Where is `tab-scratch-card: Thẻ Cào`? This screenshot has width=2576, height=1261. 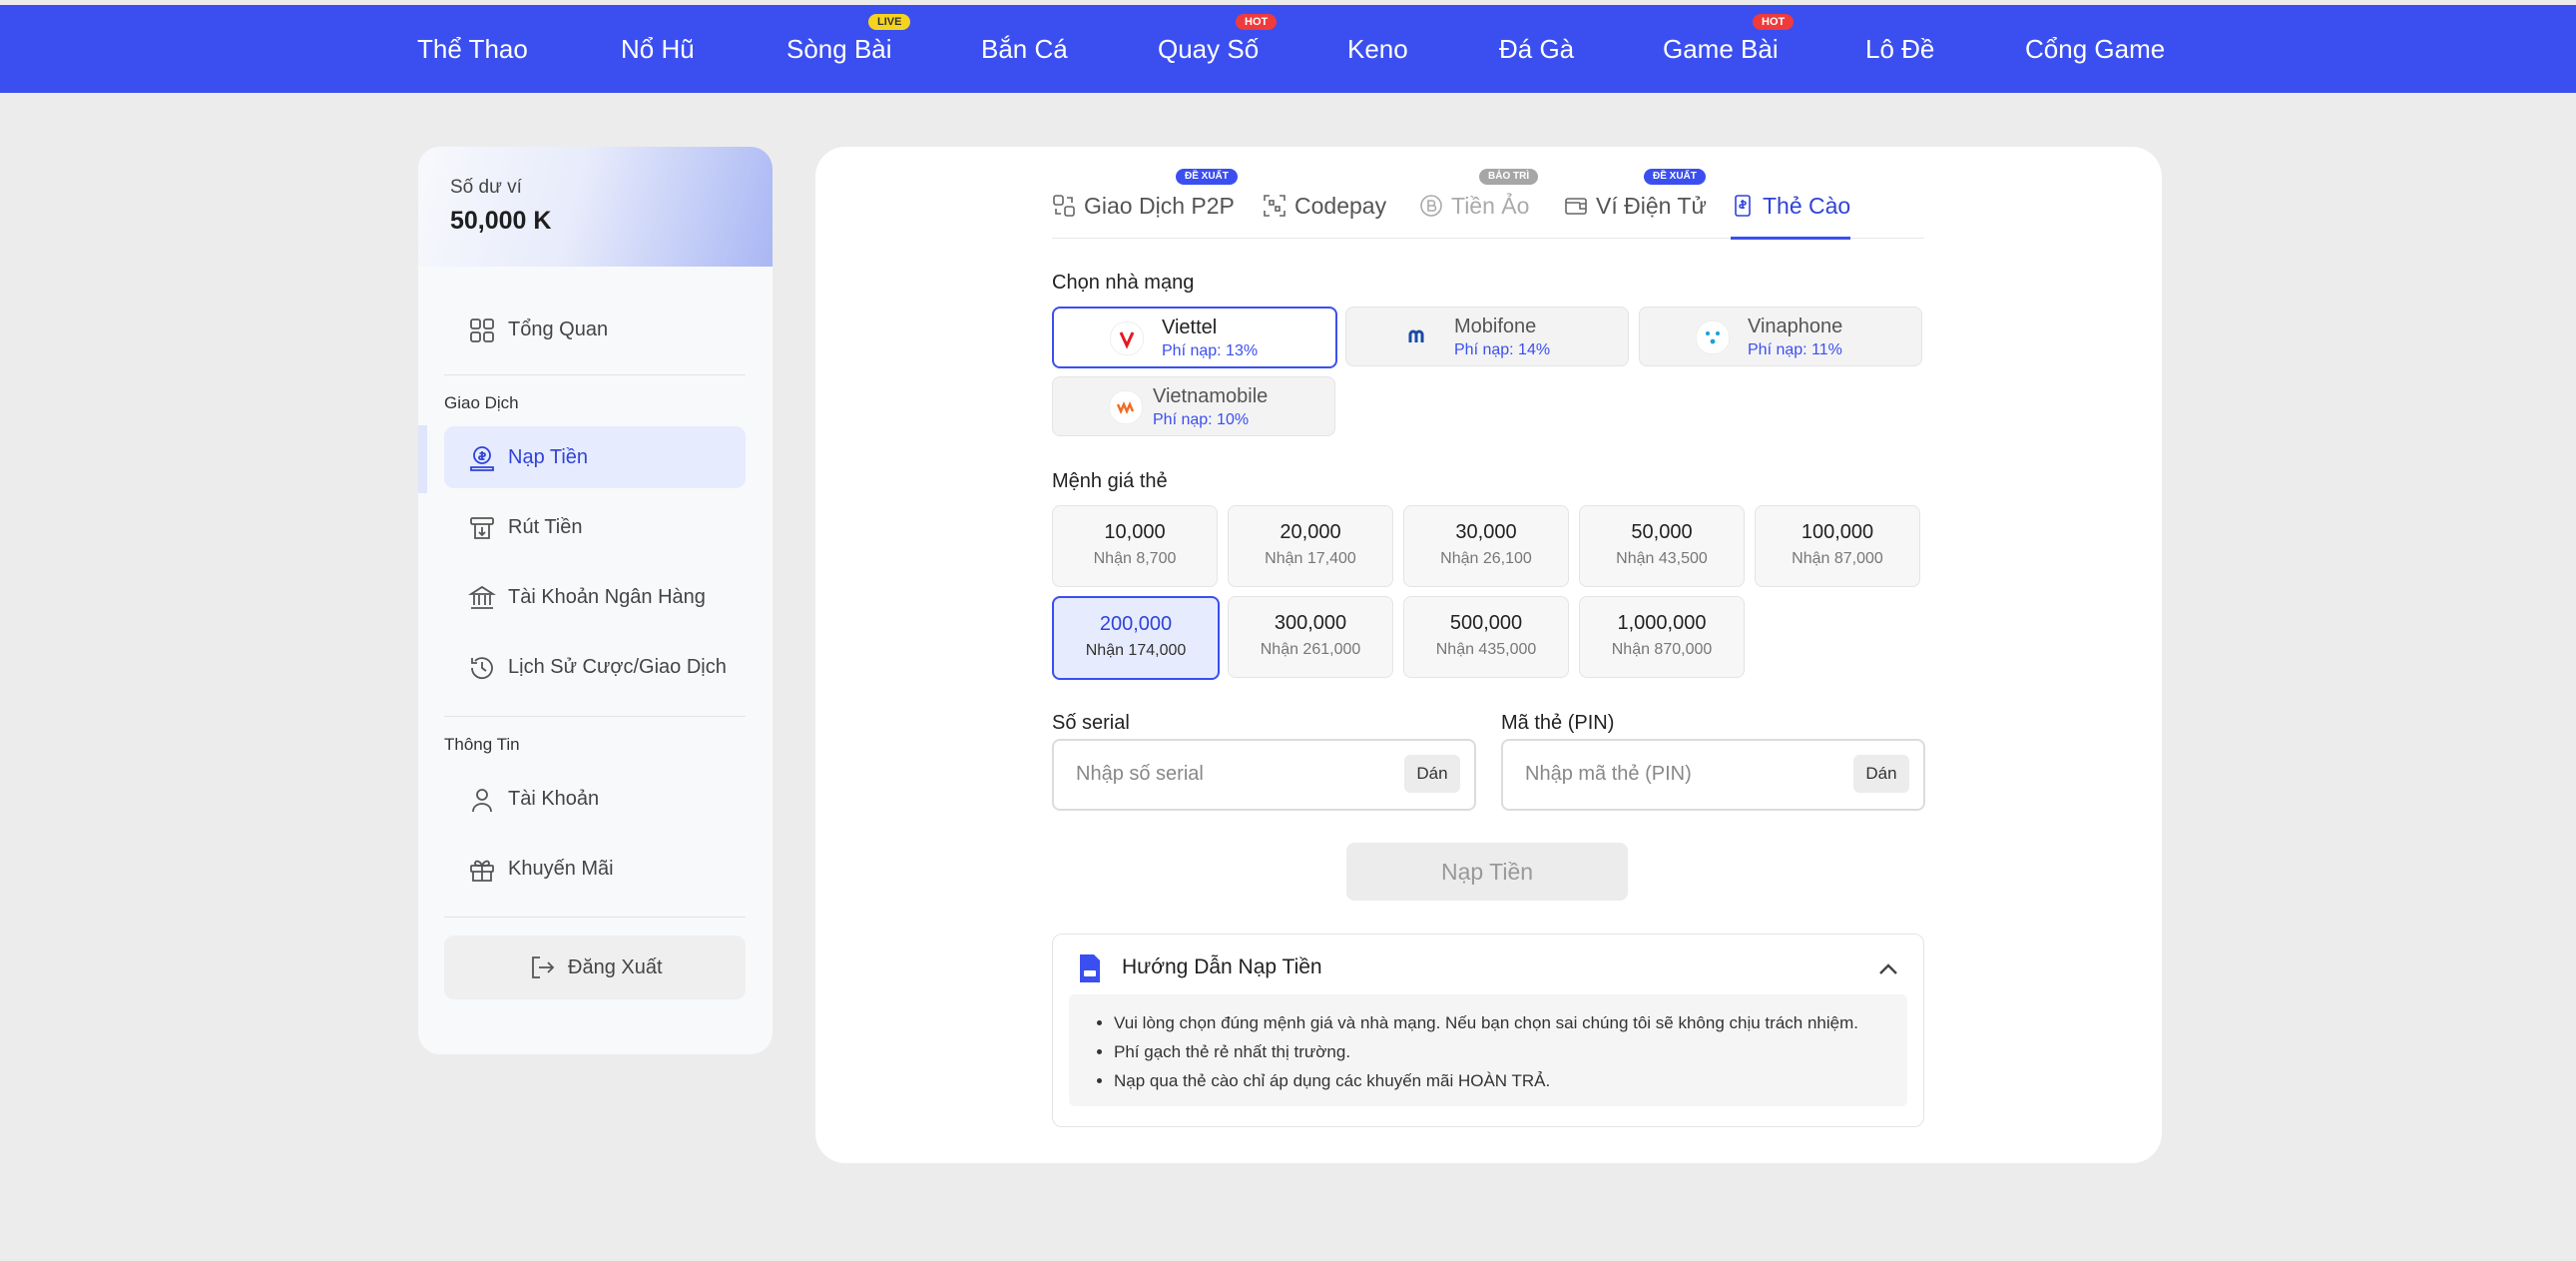 tab-scratch-card: Thẻ Cào is located at coordinates (1791, 216).